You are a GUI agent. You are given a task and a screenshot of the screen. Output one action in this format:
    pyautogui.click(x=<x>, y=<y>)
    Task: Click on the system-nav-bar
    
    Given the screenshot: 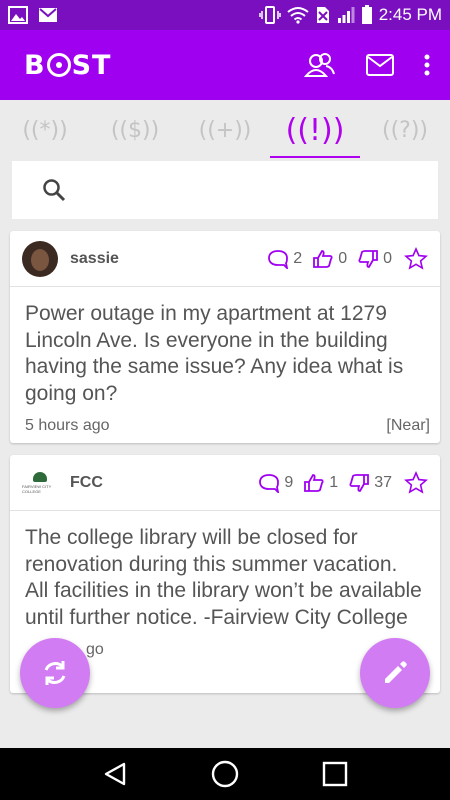 What is the action you would take?
    pyautogui.click(x=225, y=774)
    